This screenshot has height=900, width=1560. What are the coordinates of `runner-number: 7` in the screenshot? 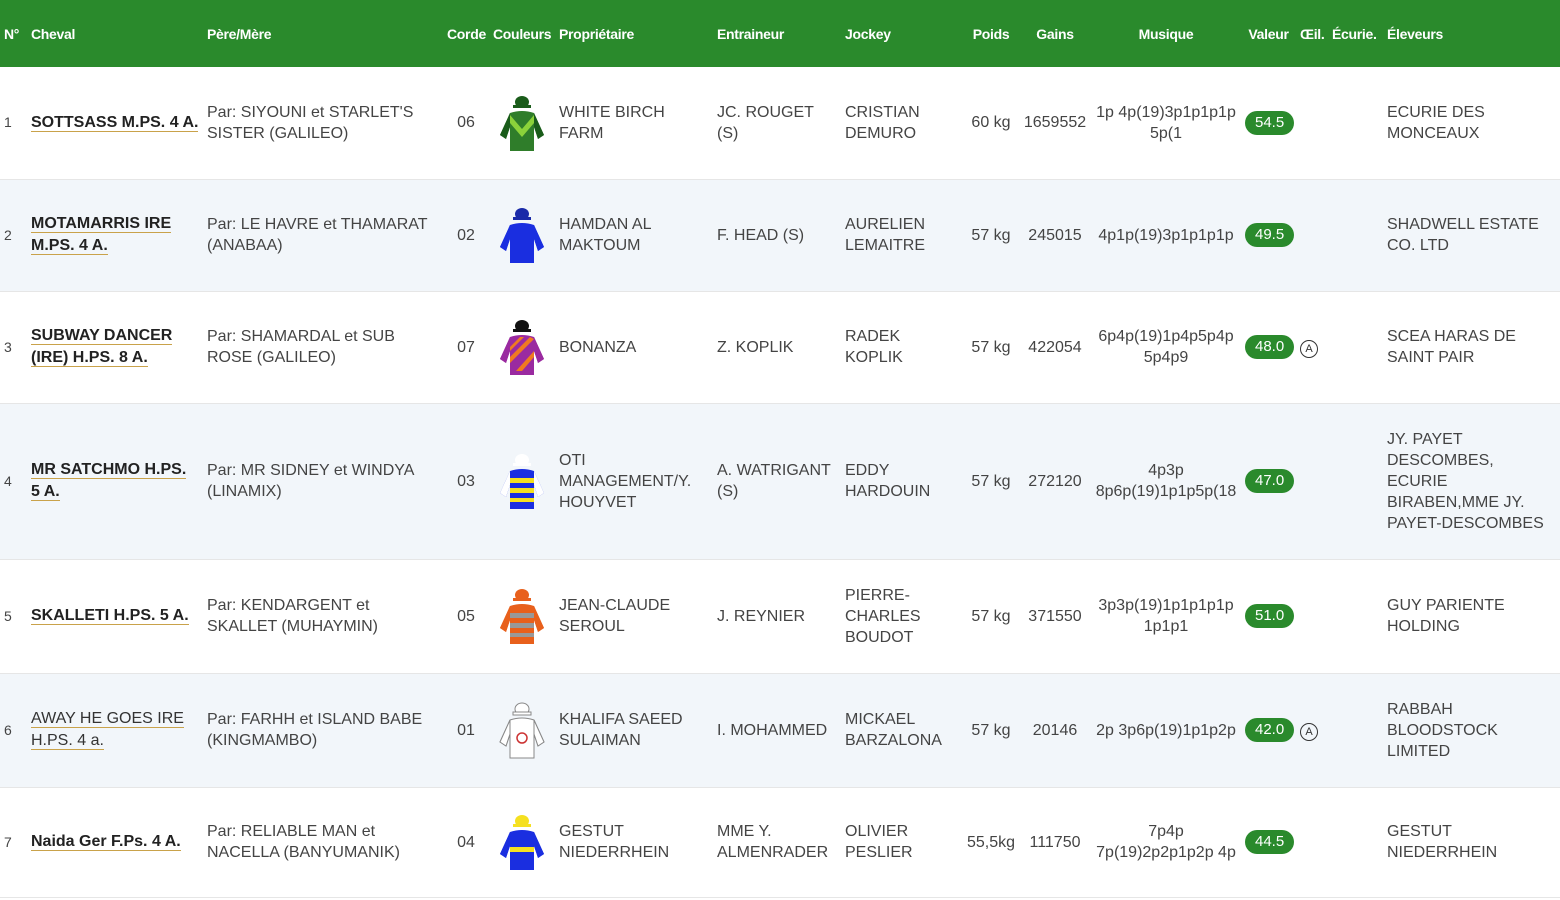 It's located at (8, 841).